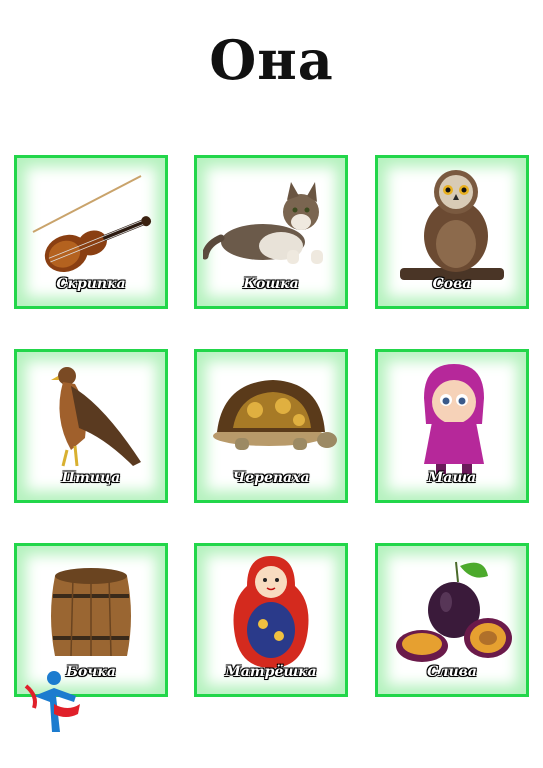 This screenshot has width=543, height=768. I want to click on violin-icon, so click(92, 224).